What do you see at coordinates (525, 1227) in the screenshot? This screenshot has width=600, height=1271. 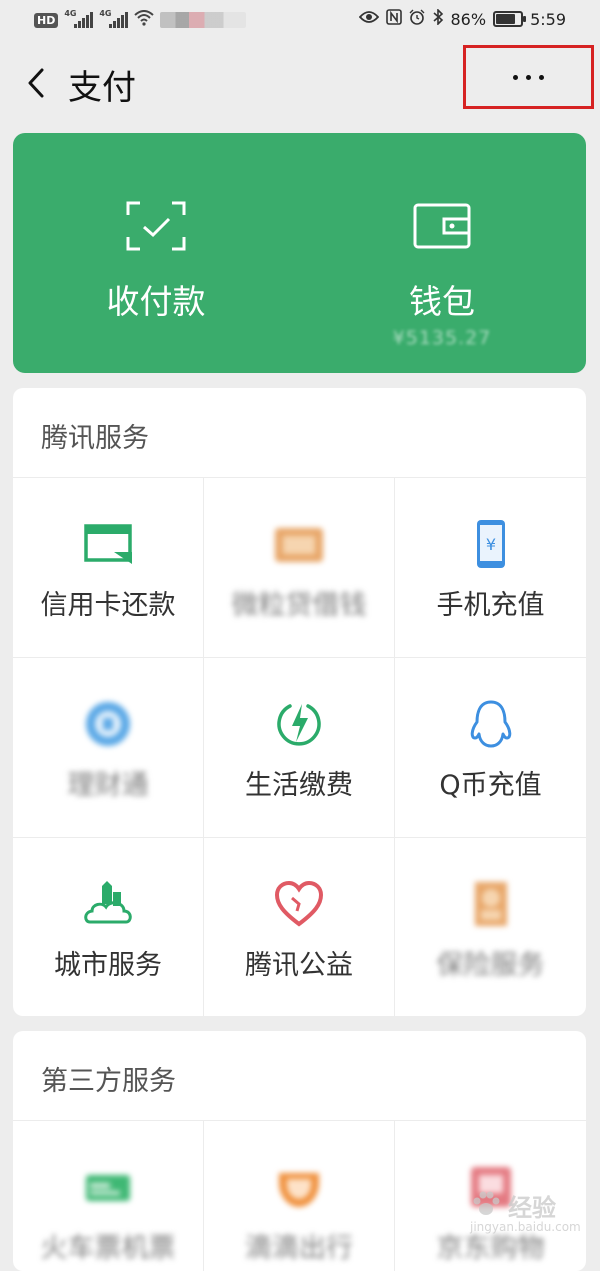 I see `watermark-url: jingyan.baidu.com` at bounding box center [525, 1227].